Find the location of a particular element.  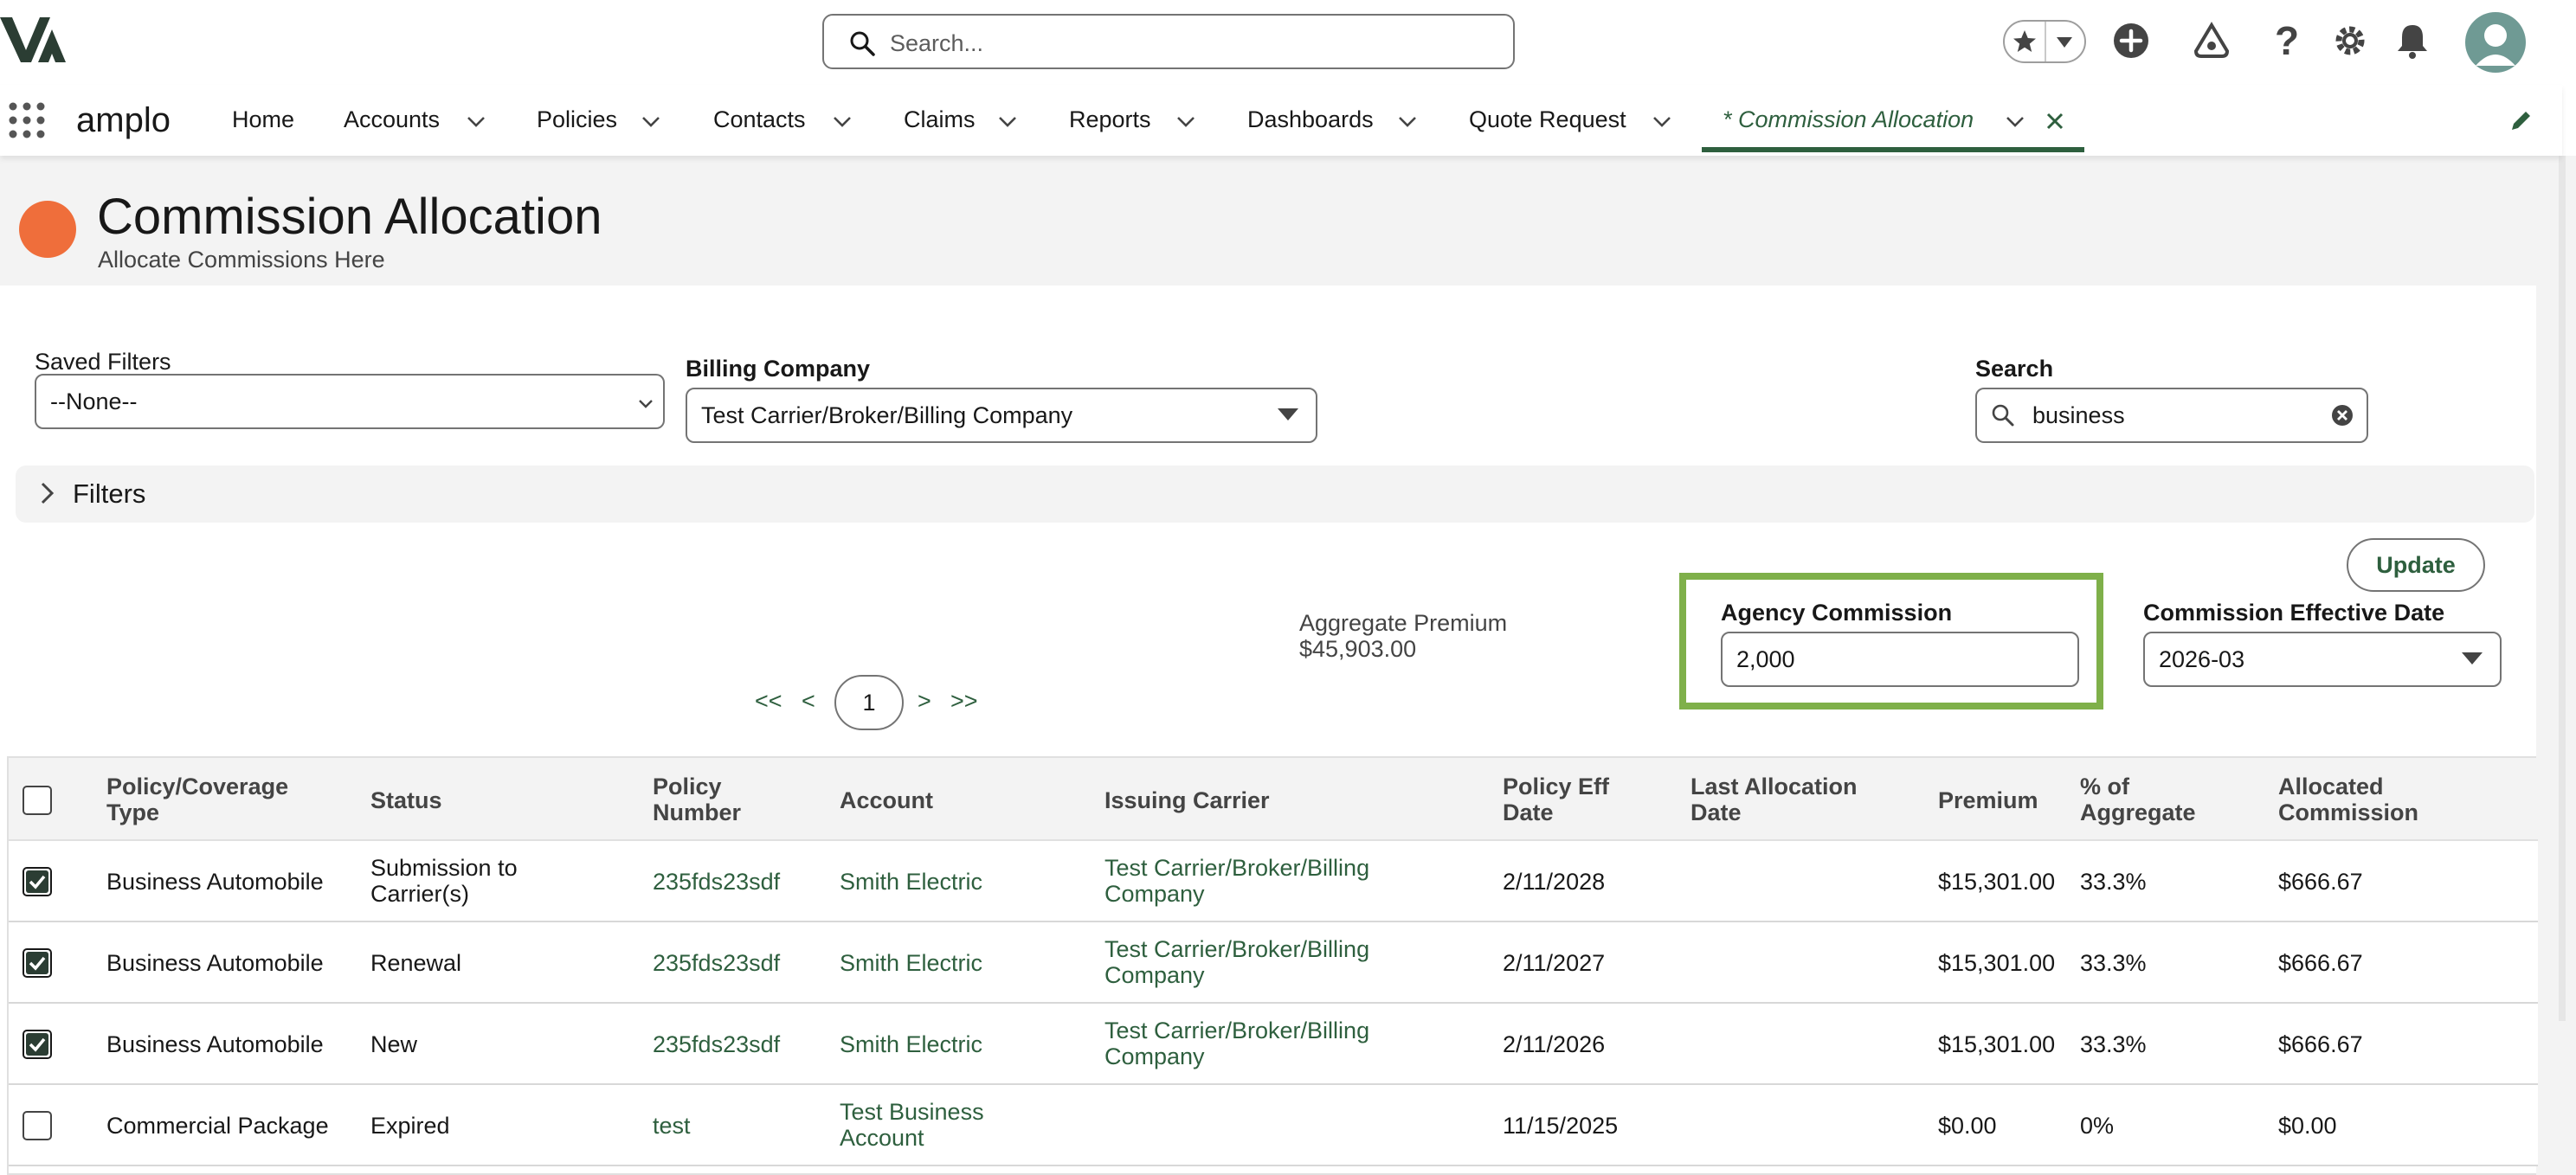

settings-gear-icon is located at coordinates (2350, 40).